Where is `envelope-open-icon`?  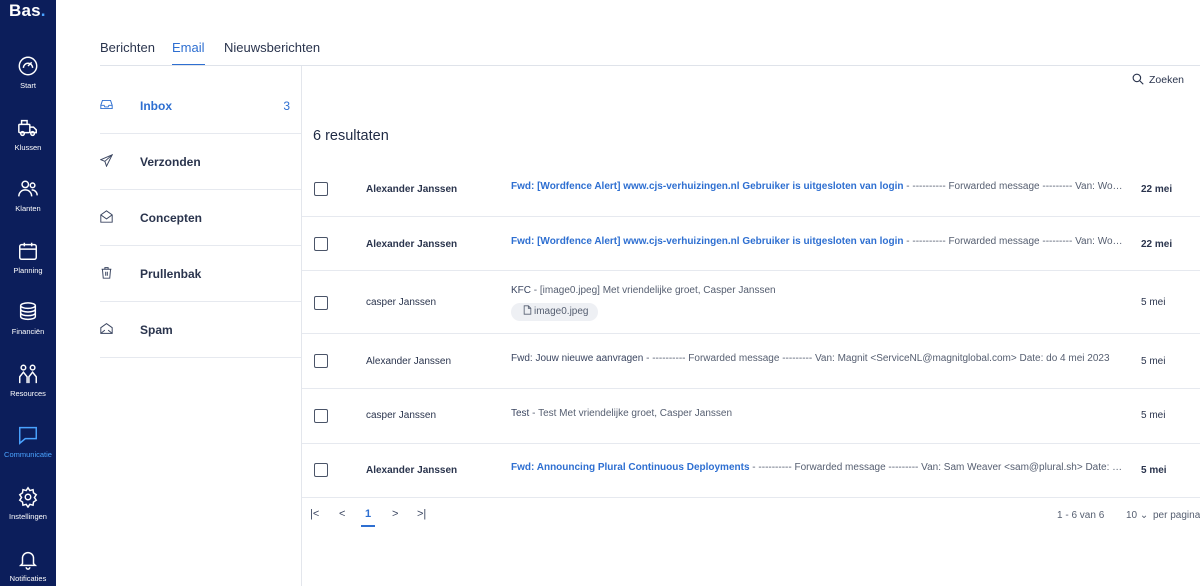 envelope-open-icon is located at coordinates (106, 216).